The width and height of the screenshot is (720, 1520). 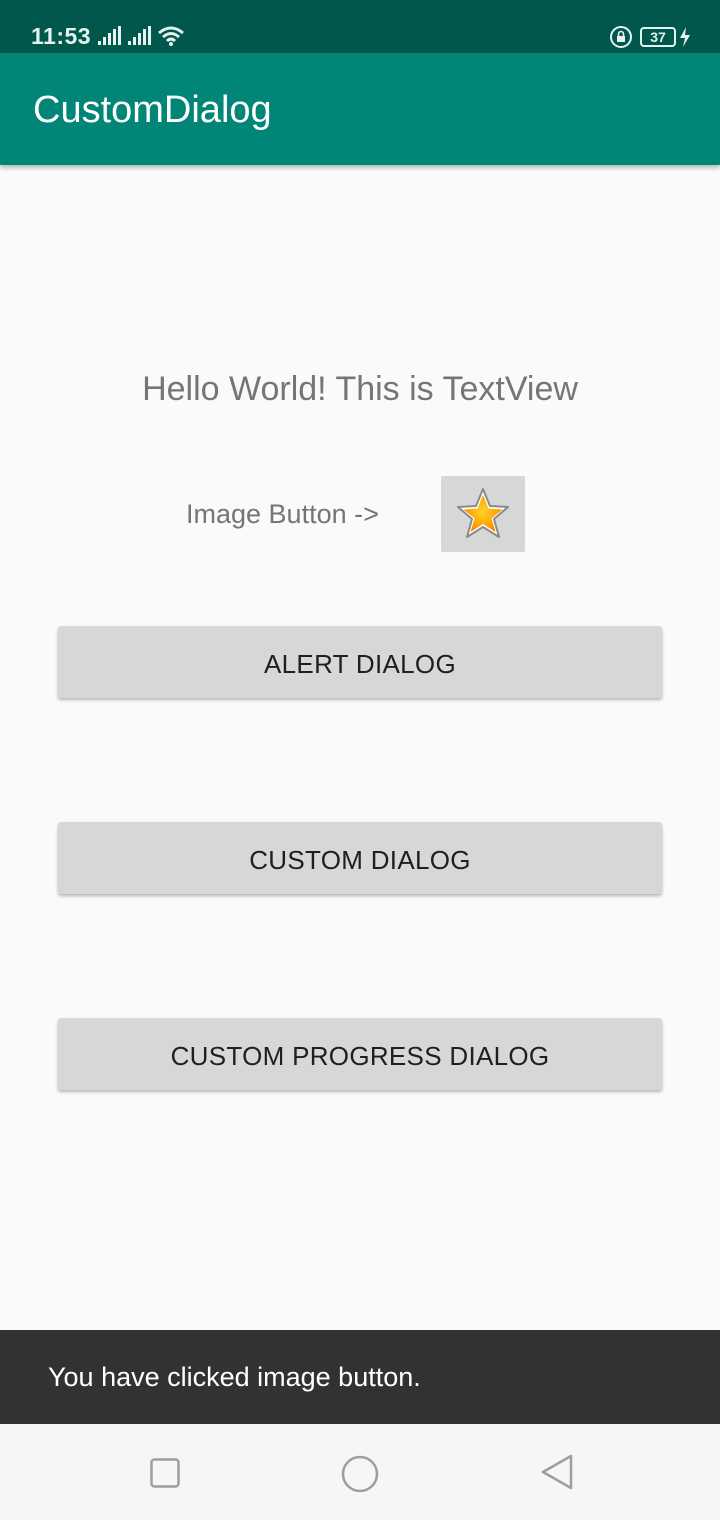 I want to click on home-icon, so click(x=360, y=1474).